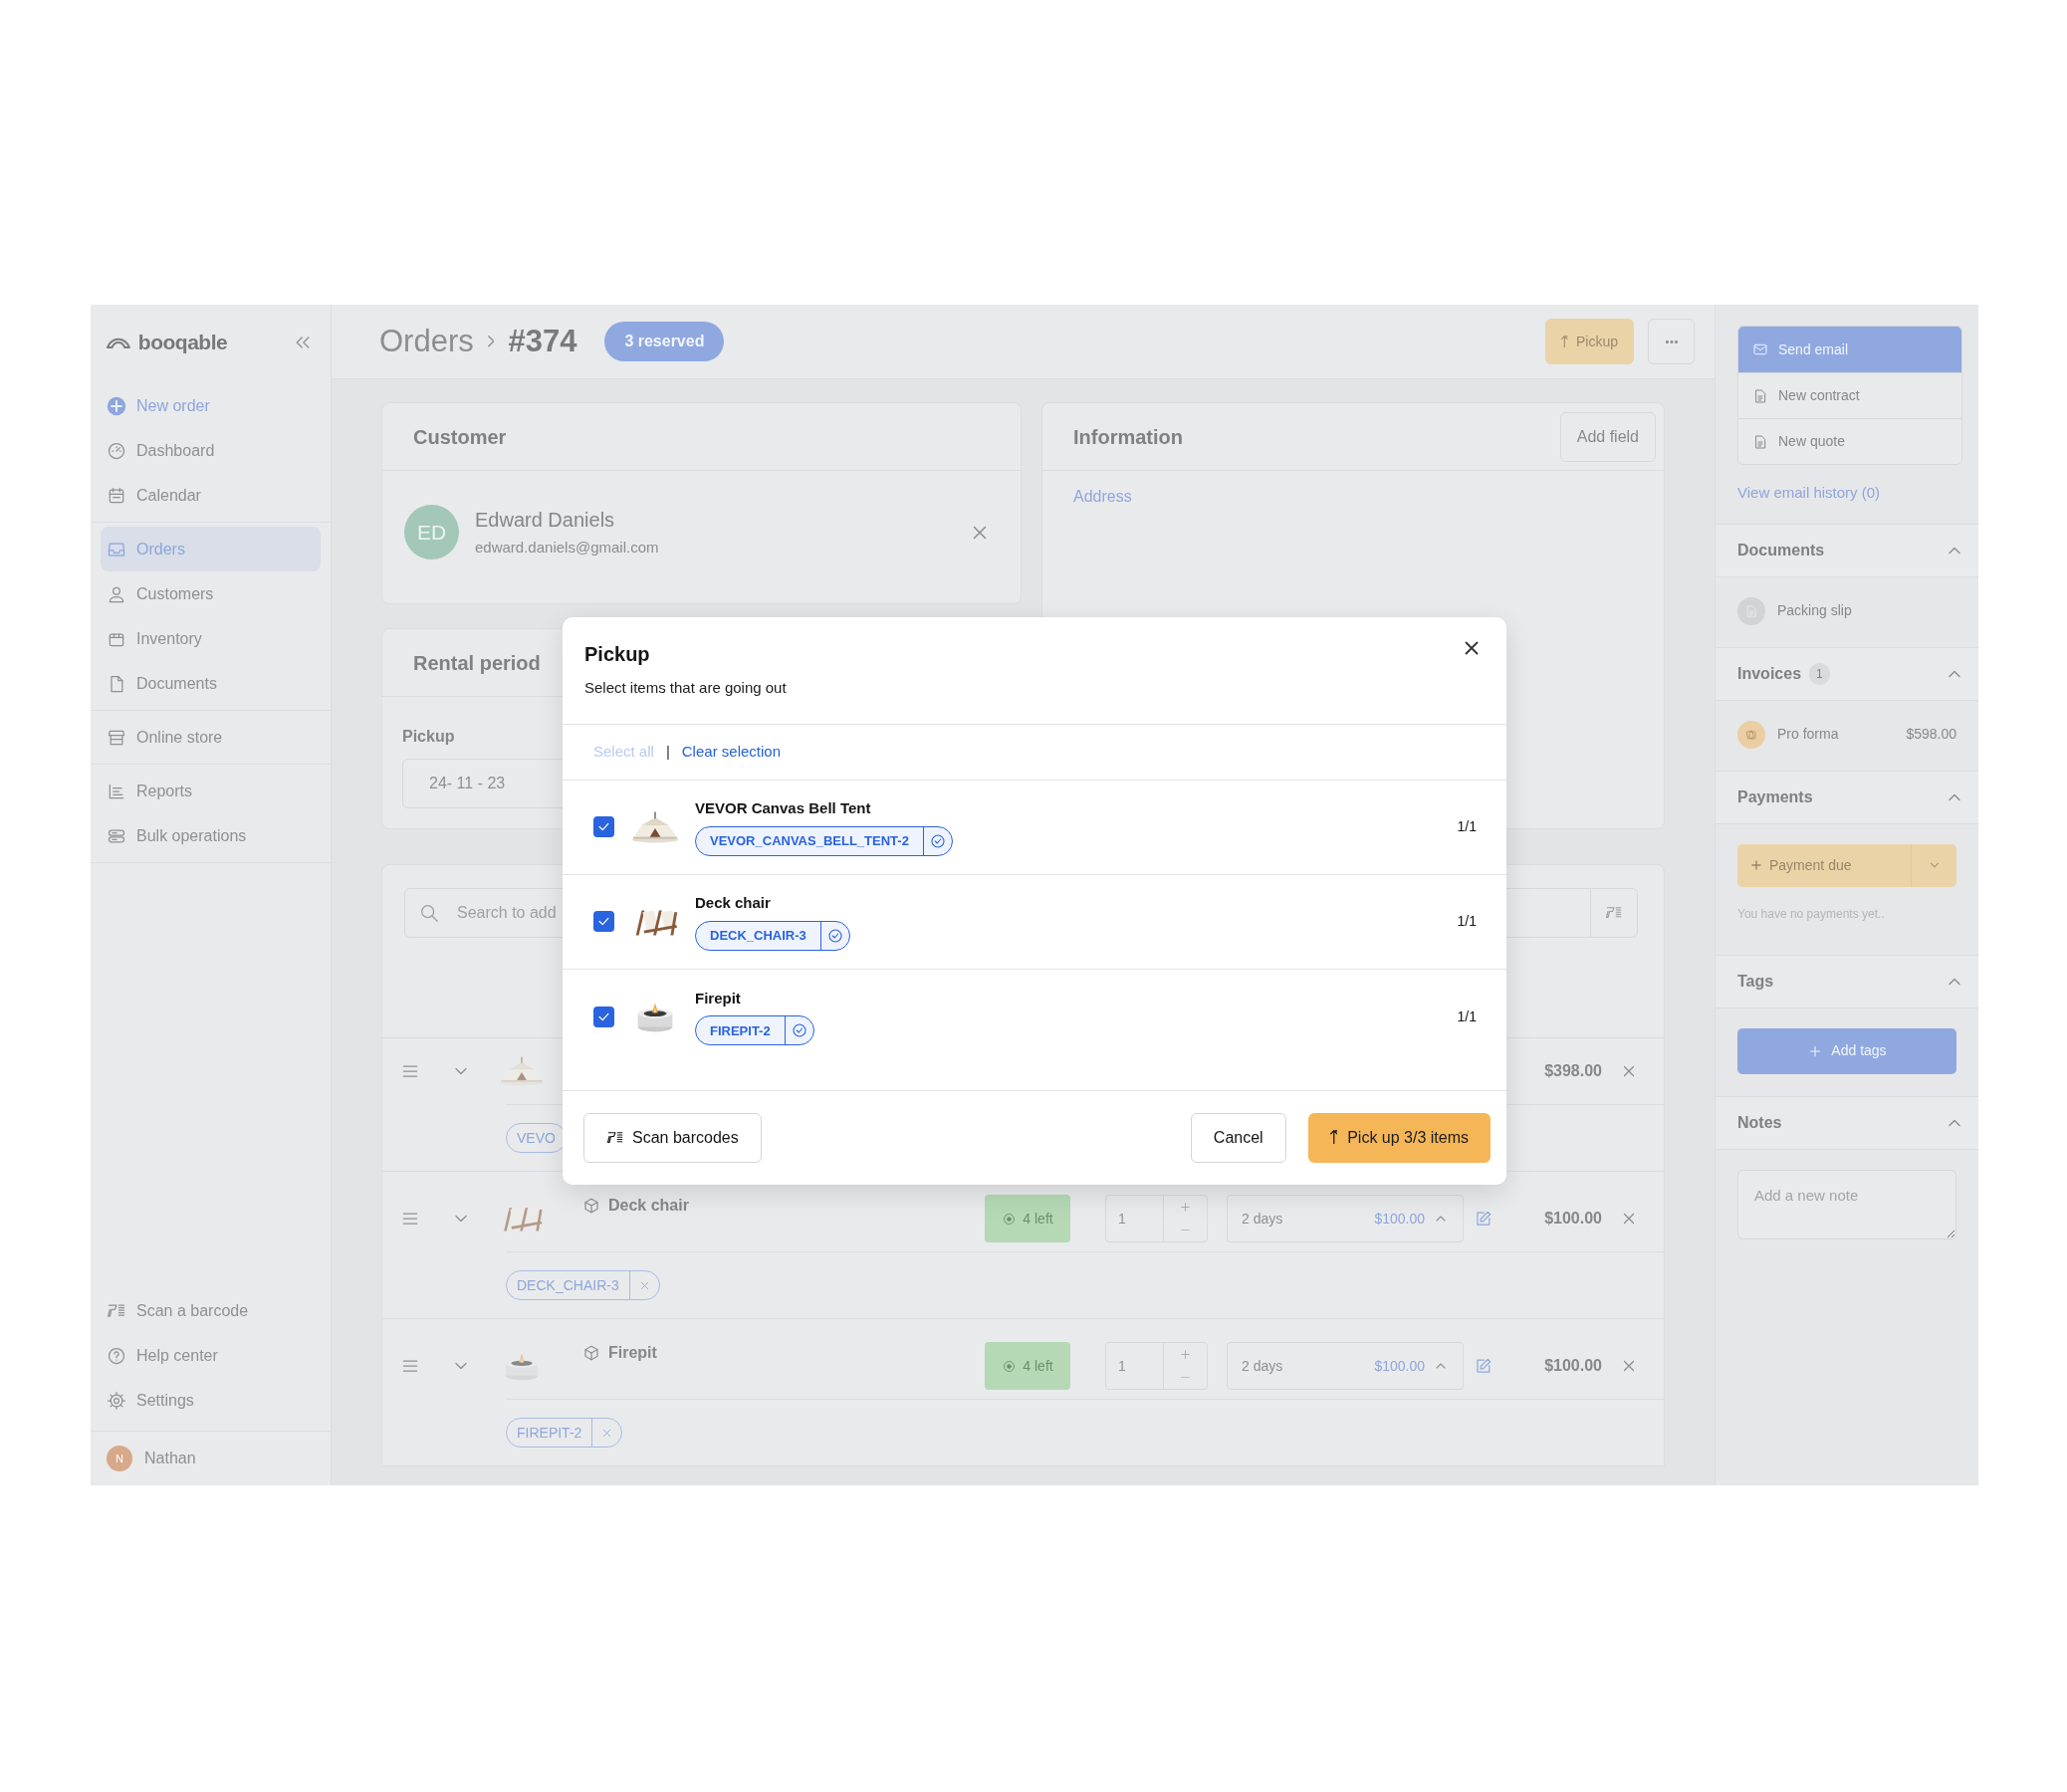 This screenshot has width=2067, height=1792. Describe the element at coordinates (1849, 441) in the screenshot. I see `email-action: New quote` at that location.